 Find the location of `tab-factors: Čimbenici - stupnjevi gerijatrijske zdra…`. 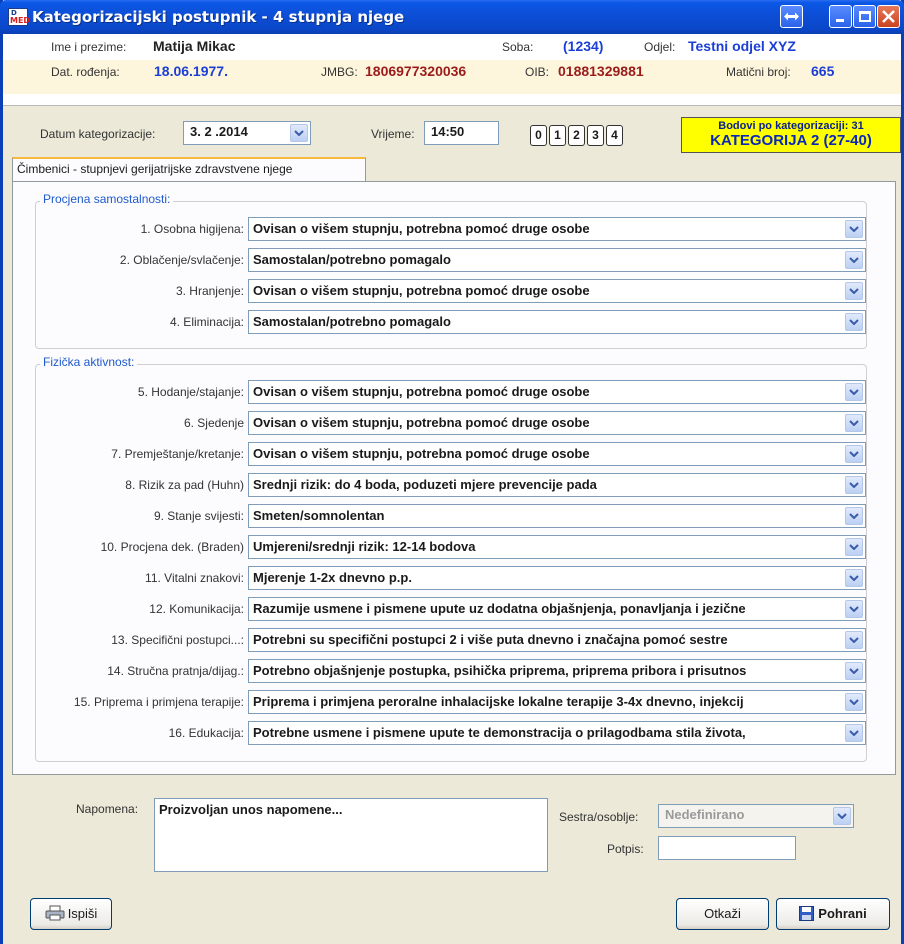

tab-factors: Čimbenici - stupnjevi gerijatrijske zdra… is located at coordinates (189, 169).